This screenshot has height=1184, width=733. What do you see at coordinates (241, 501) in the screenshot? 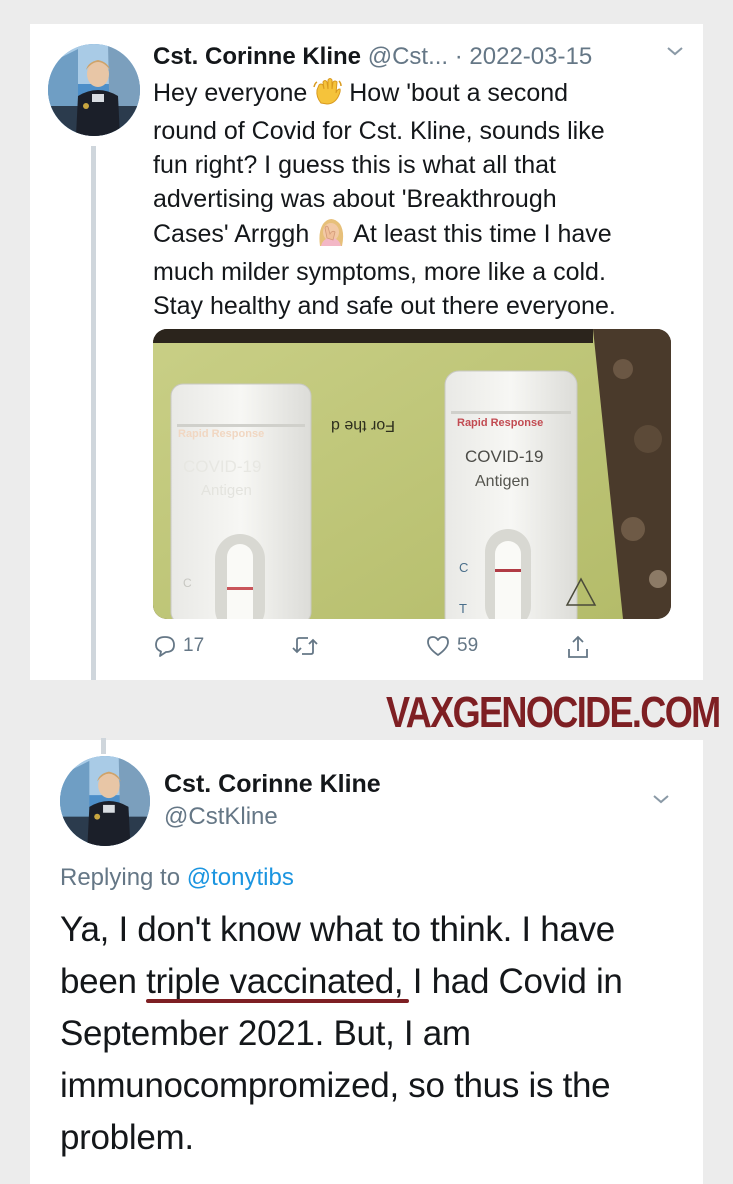
I see `left-test-cassette` at bounding box center [241, 501].